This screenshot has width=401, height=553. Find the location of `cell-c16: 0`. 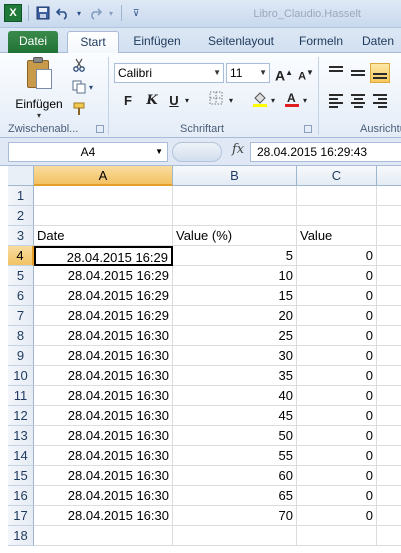

cell-c16: 0 is located at coordinates (337, 496).